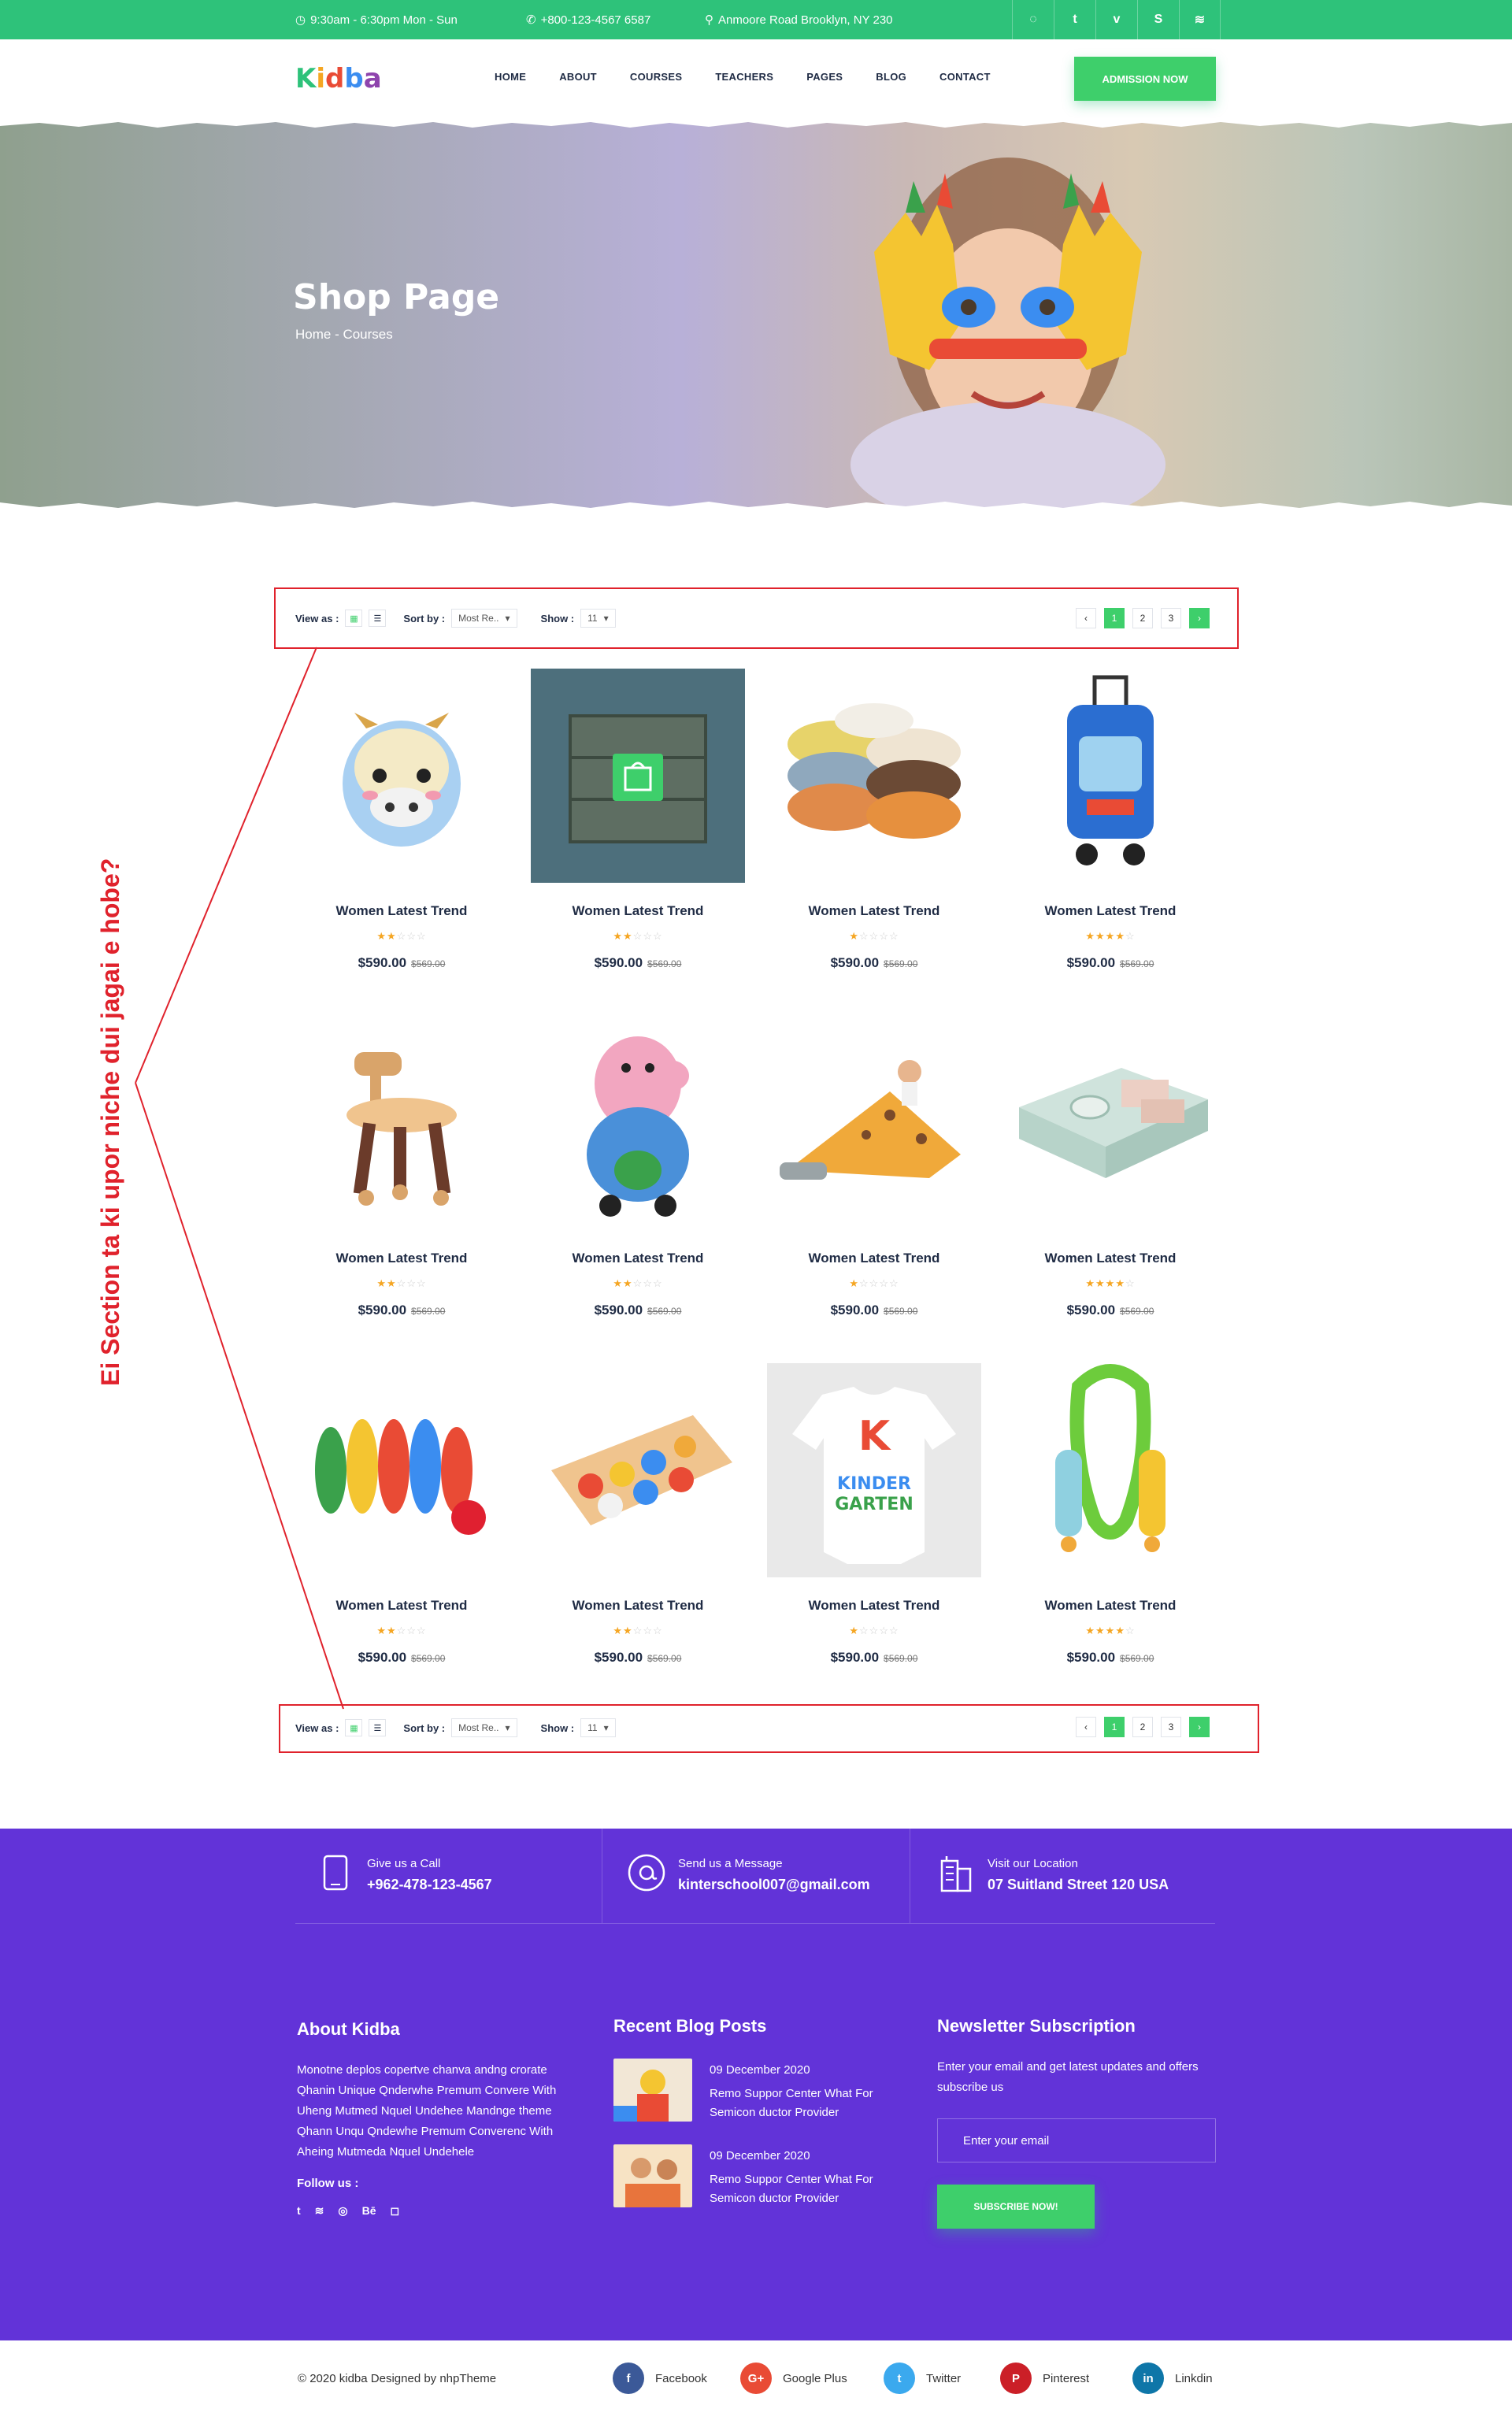 The height and width of the screenshot is (2420, 1512). What do you see at coordinates (730, 1863) in the screenshot?
I see `contact-email-label: Send us a Message` at bounding box center [730, 1863].